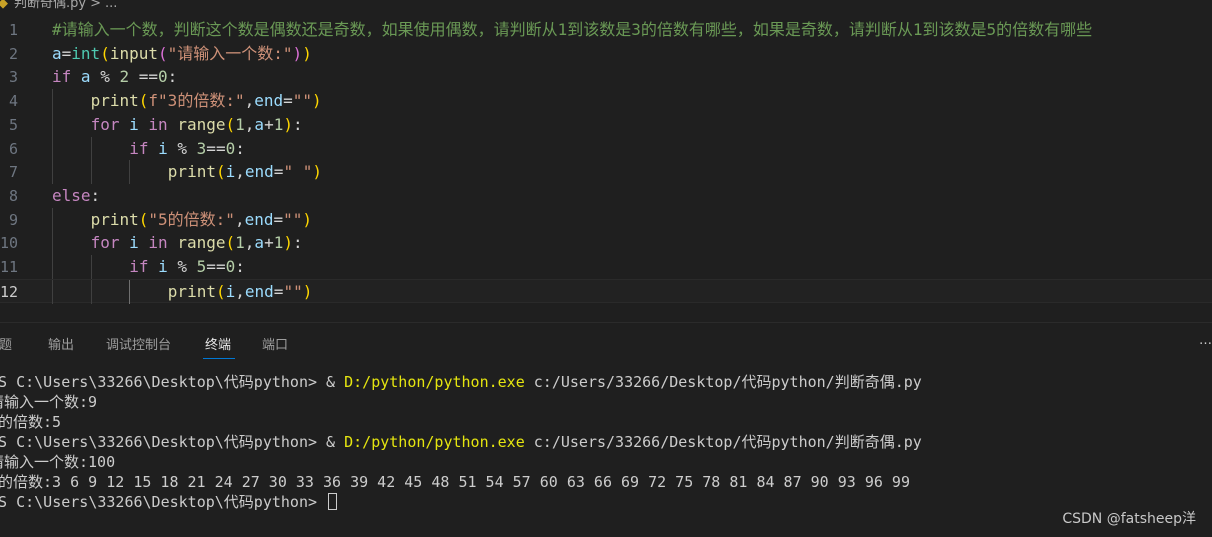 The height and width of the screenshot is (537, 1212). I want to click on active-tab-indicator, so click(219, 358).